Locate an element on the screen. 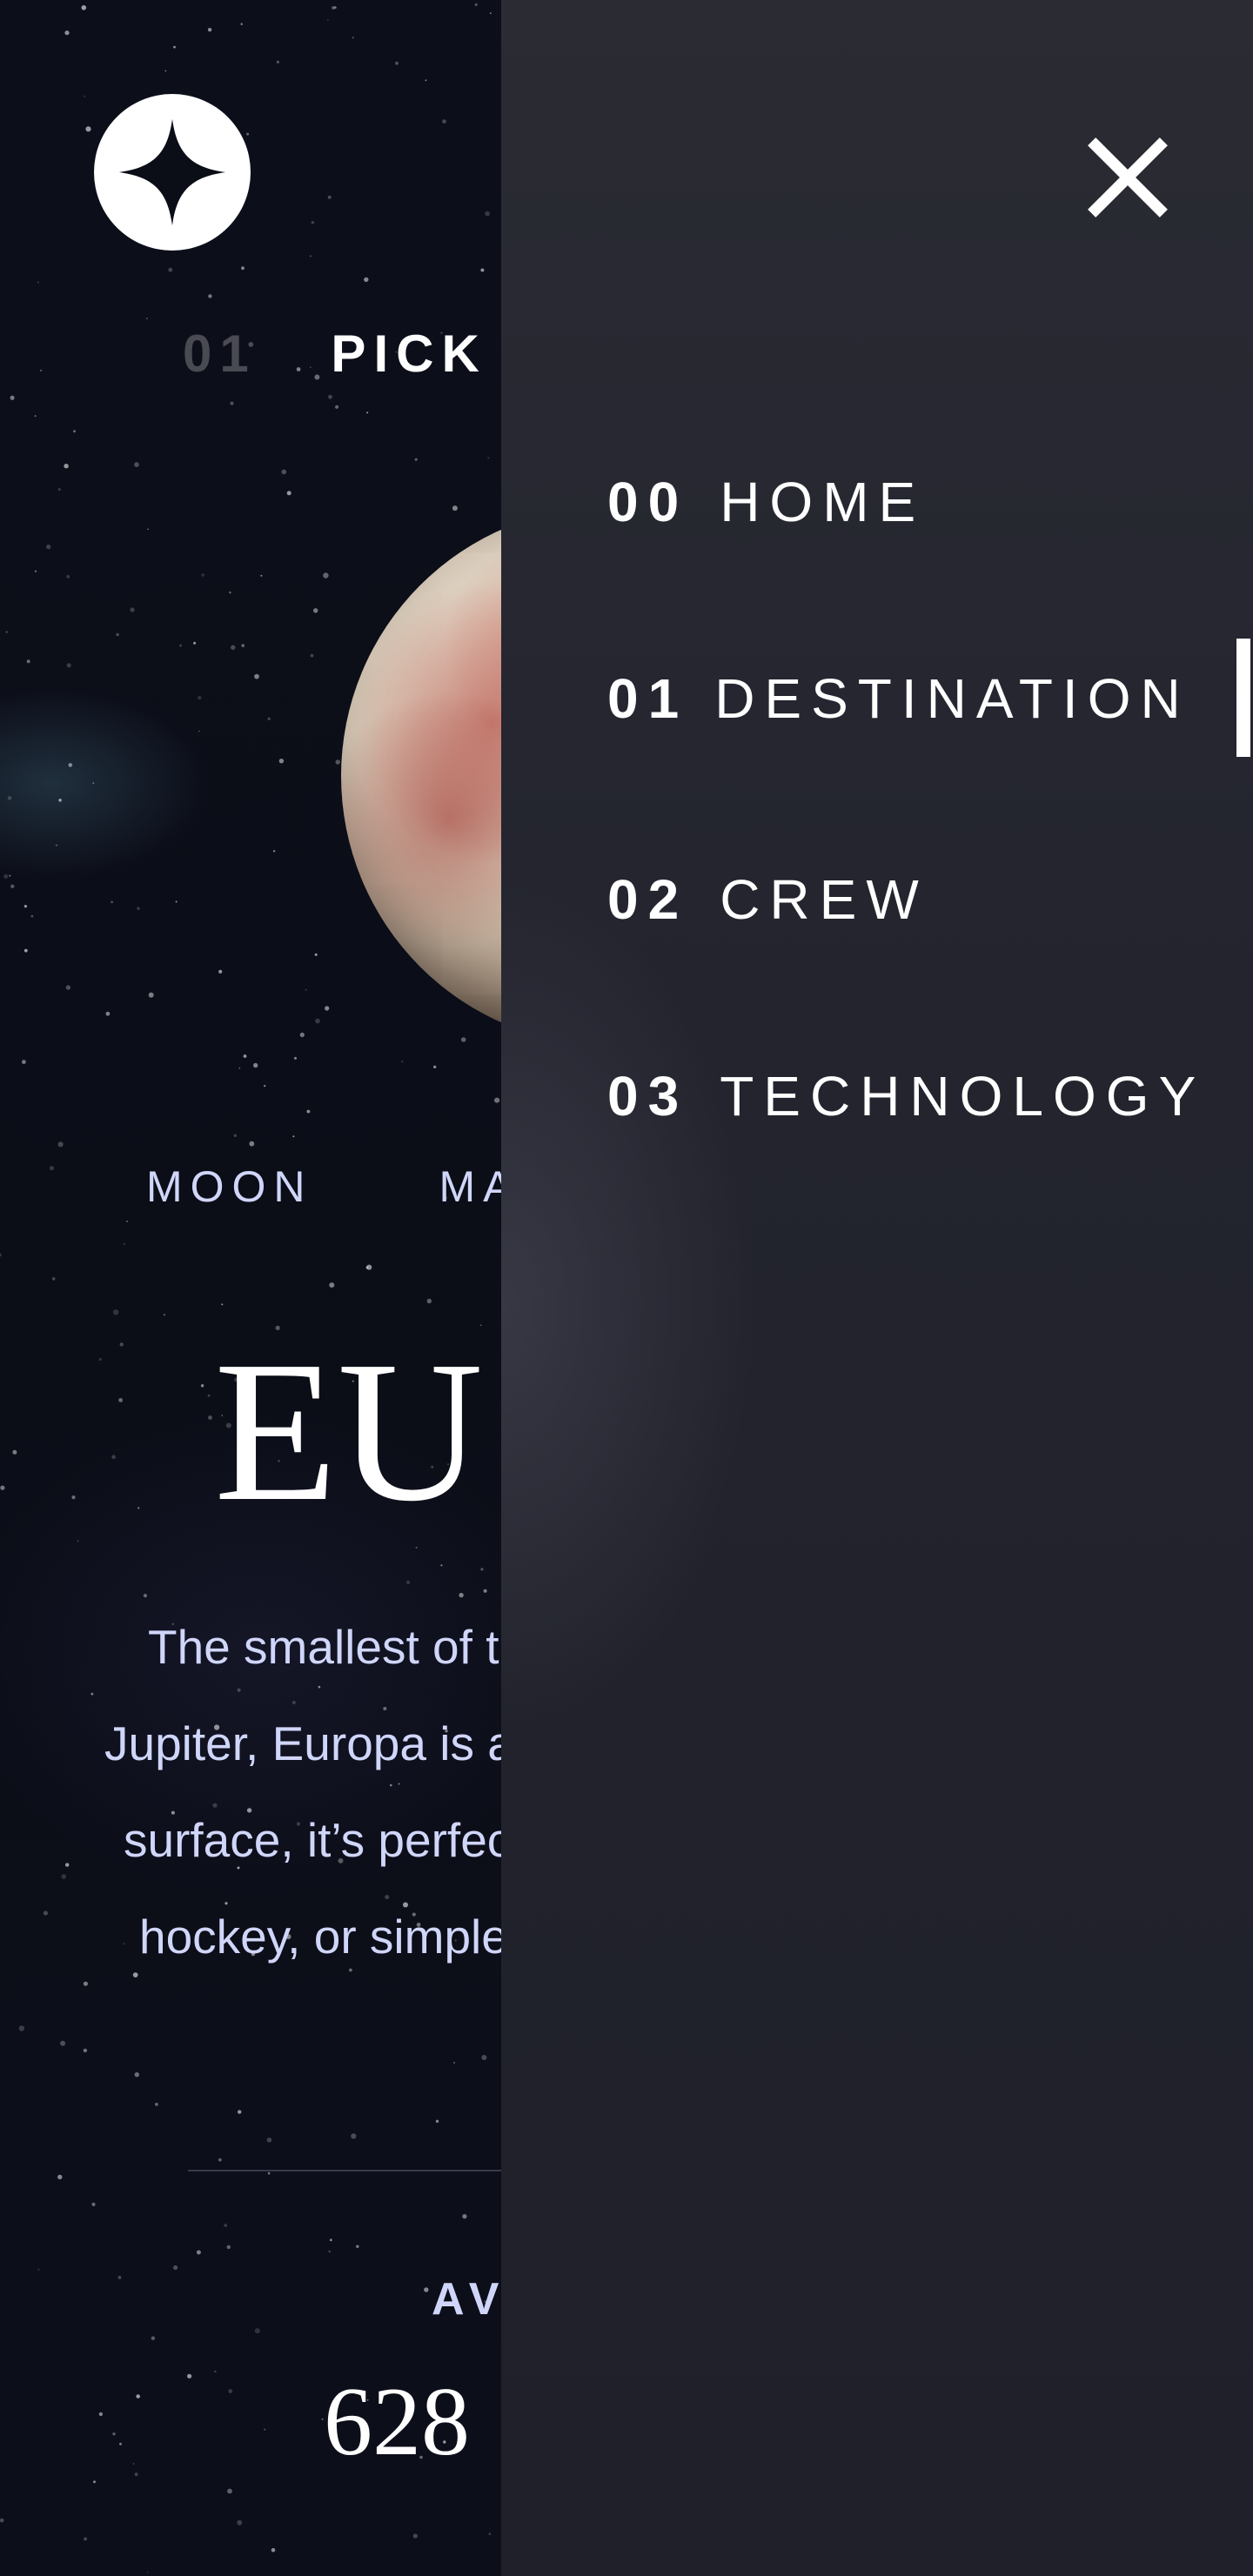 This screenshot has width=1253, height=2576. nav-item-technology: 03 TECHNOLOGY is located at coordinates (906, 1095).